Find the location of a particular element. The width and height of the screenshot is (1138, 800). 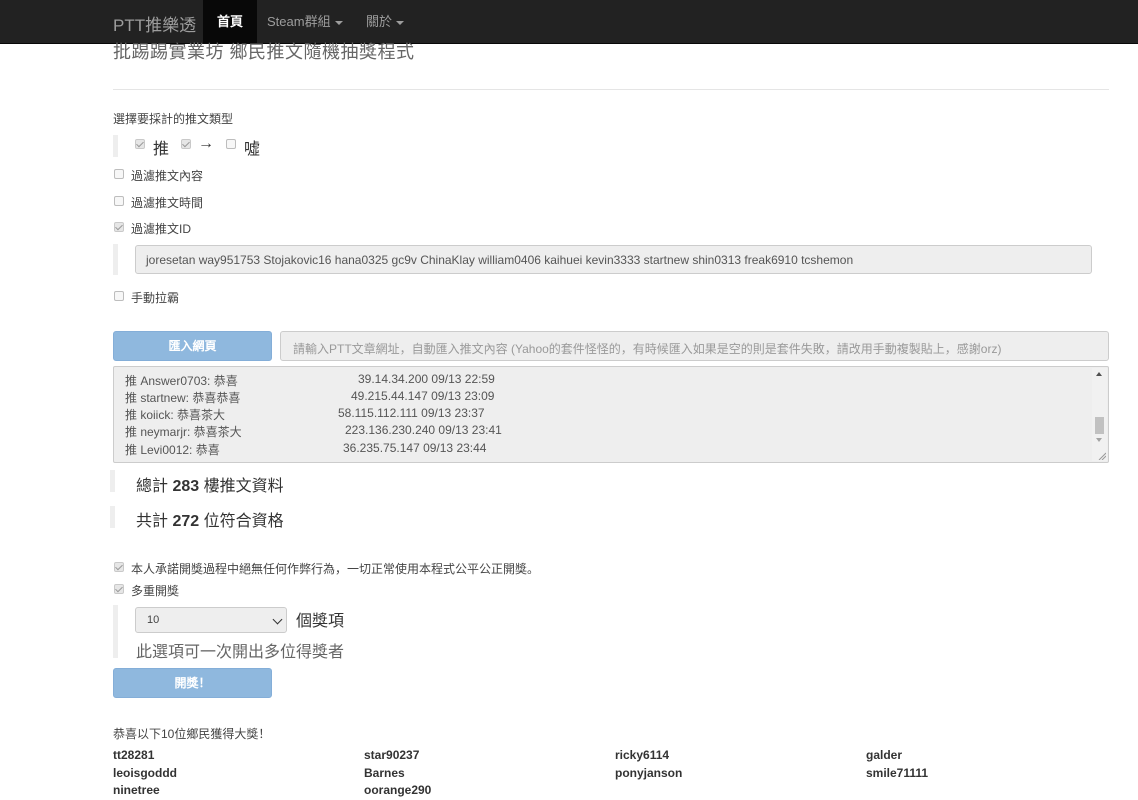

scroll-down-icon is located at coordinates (1099, 440).